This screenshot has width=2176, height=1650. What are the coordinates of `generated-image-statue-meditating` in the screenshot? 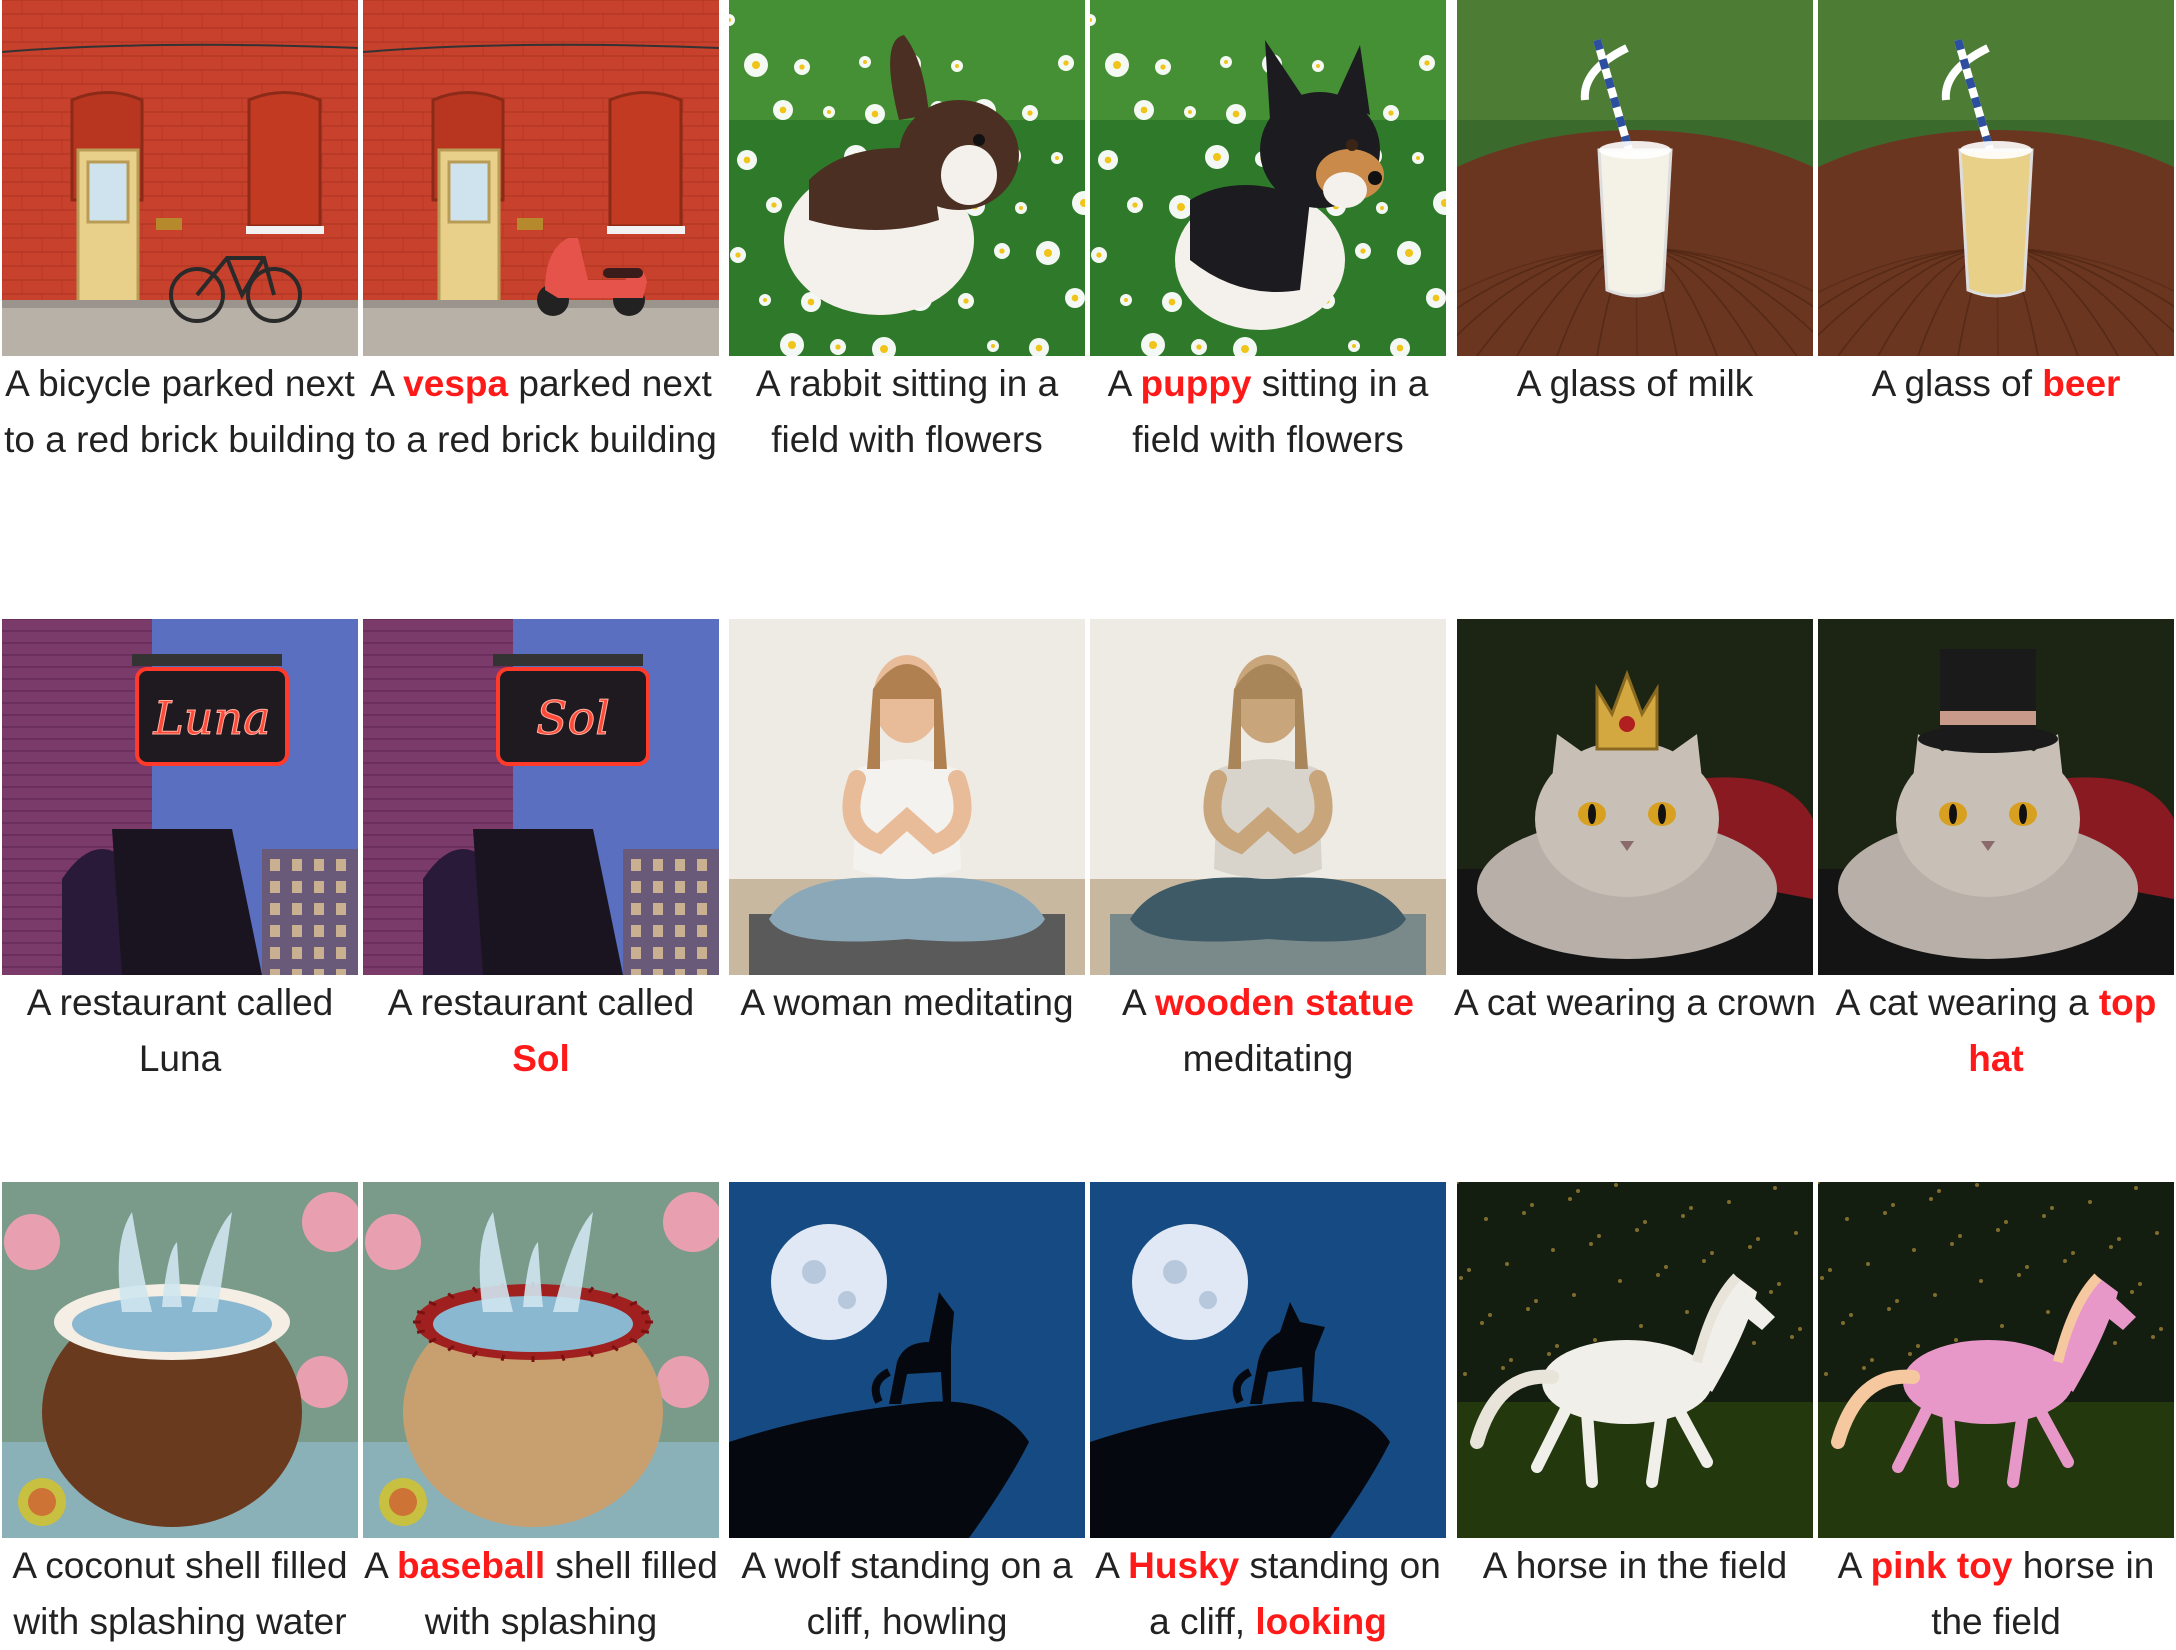 It's located at (1268, 797).